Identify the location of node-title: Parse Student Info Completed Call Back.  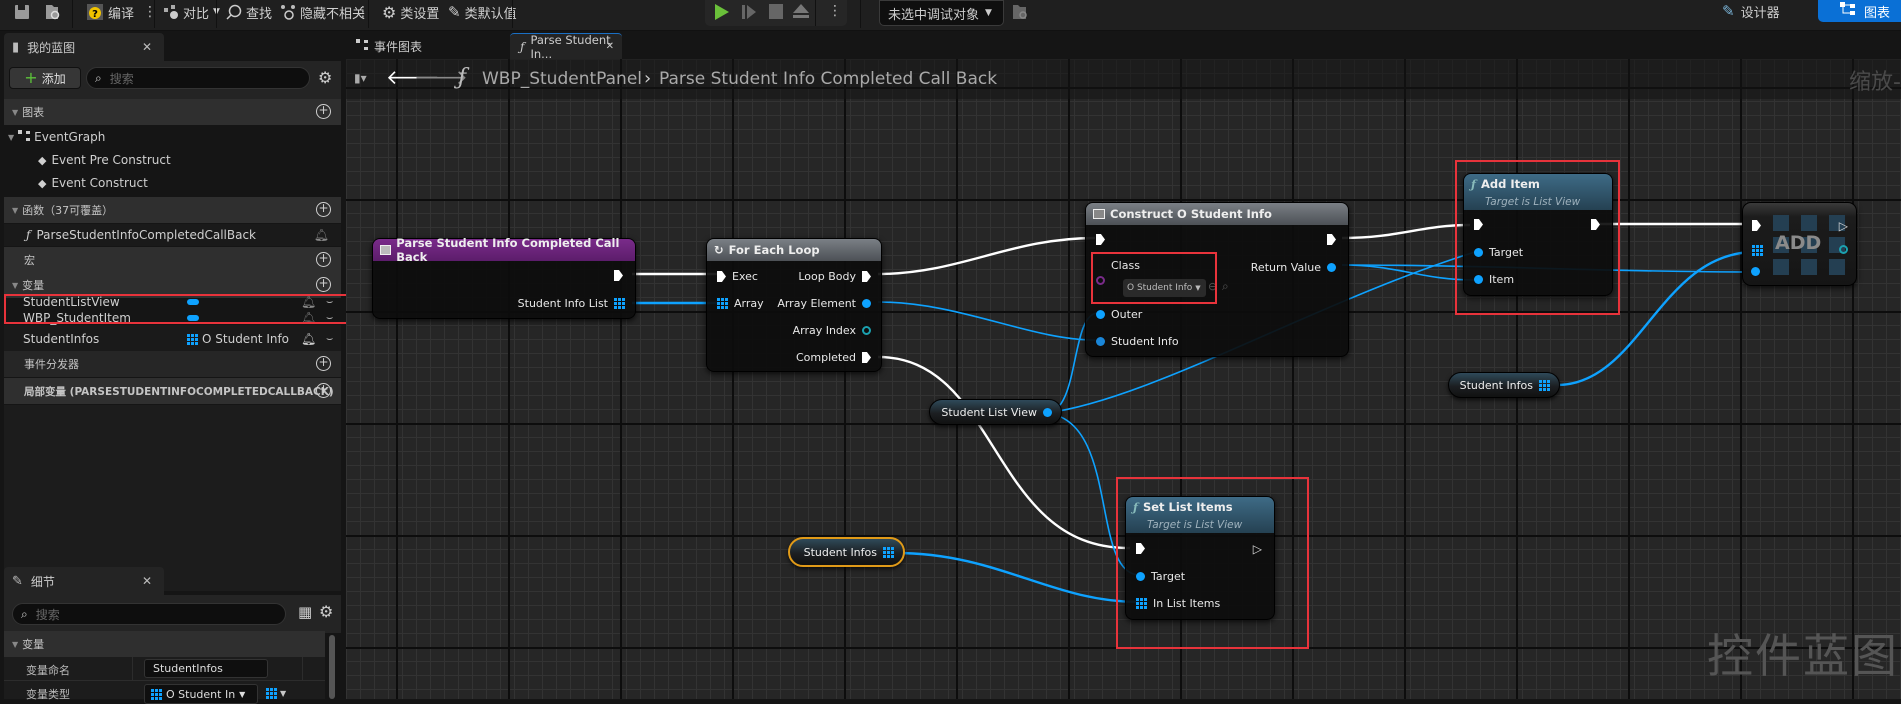
(508, 250).